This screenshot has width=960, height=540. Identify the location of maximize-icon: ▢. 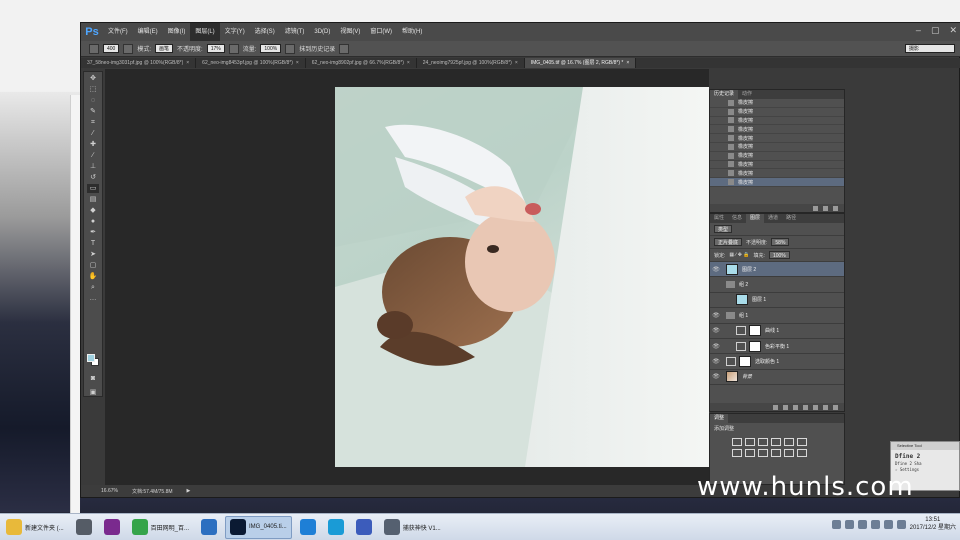
(935, 30).